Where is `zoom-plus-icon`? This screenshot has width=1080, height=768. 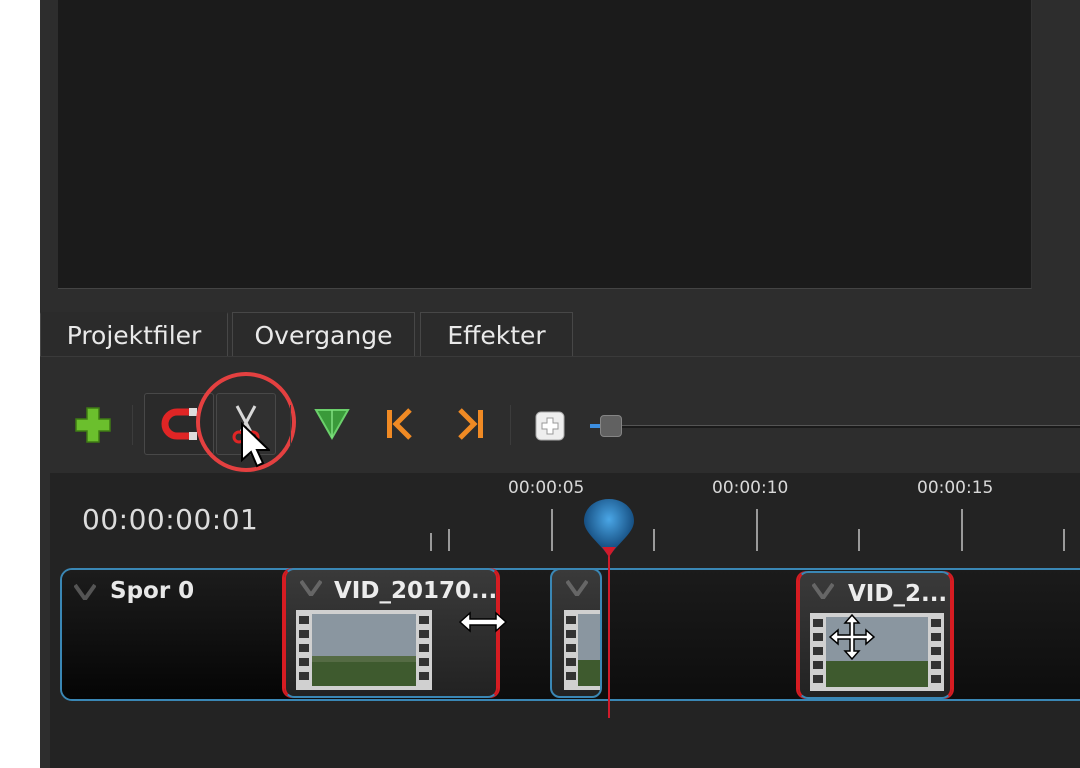 zoom-plus-icon is located at coordinates (550, 426).